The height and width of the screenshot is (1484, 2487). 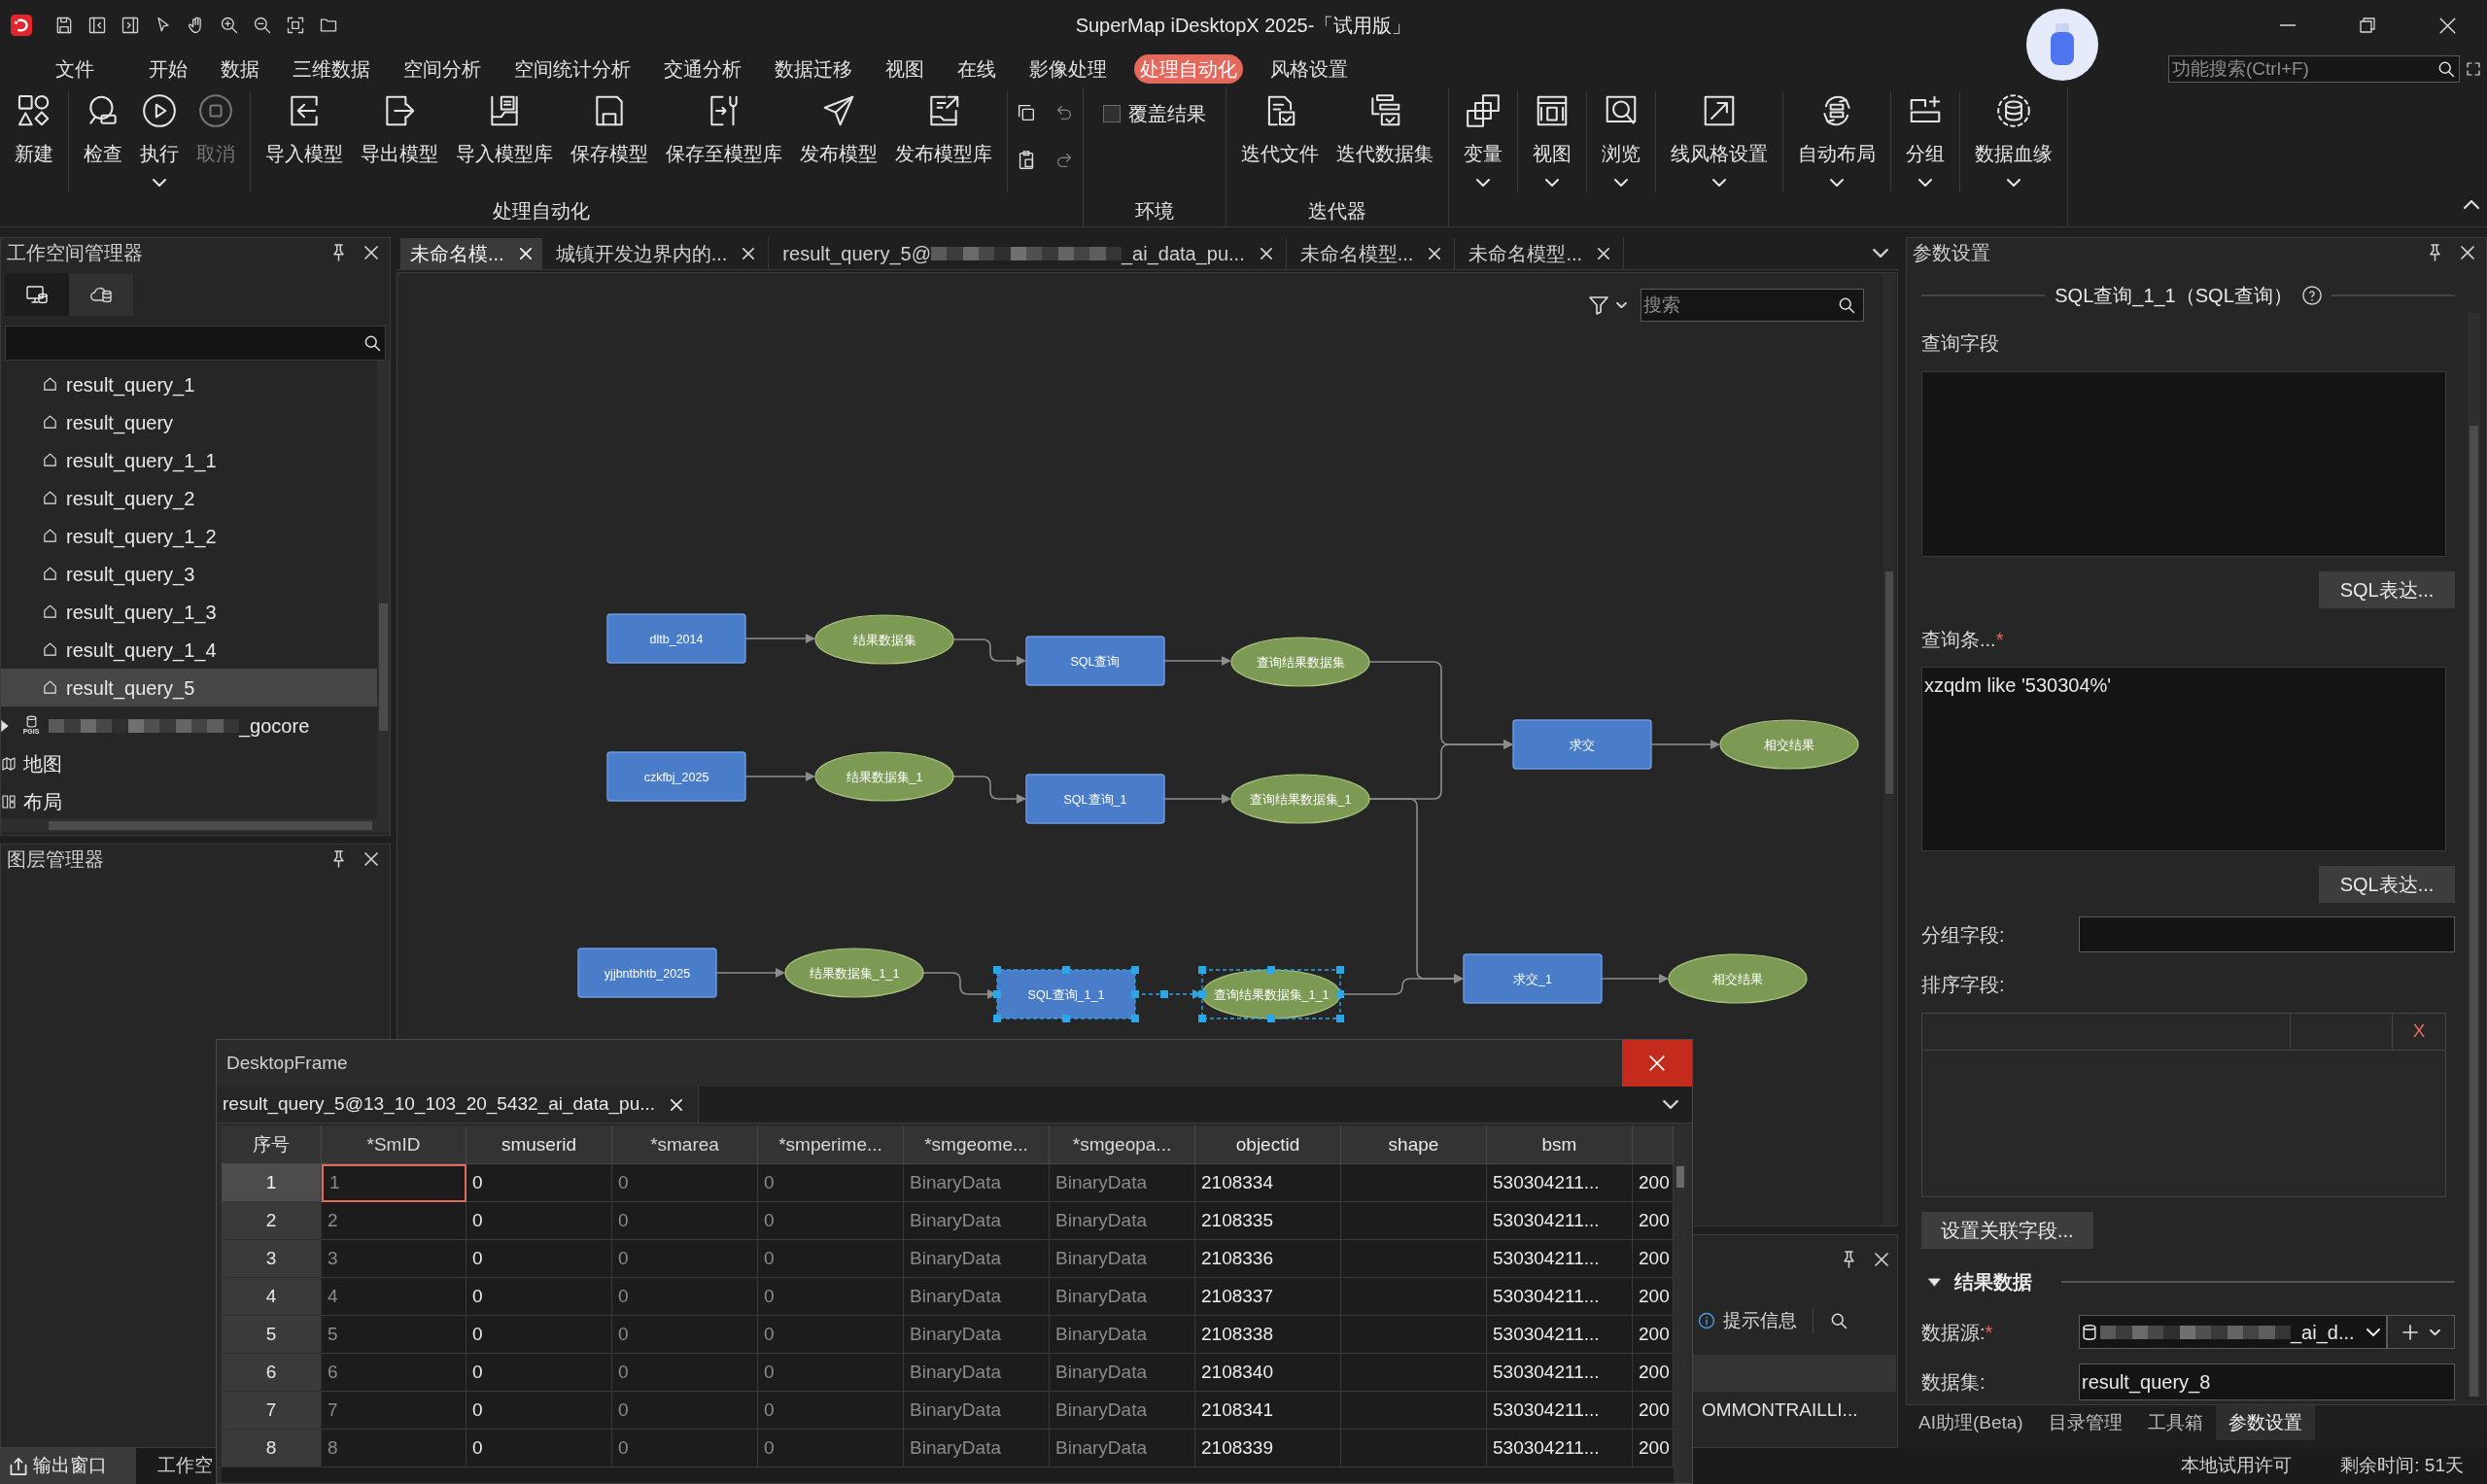 I want to click on column-header: shape, so click(x=1414, y=1145).